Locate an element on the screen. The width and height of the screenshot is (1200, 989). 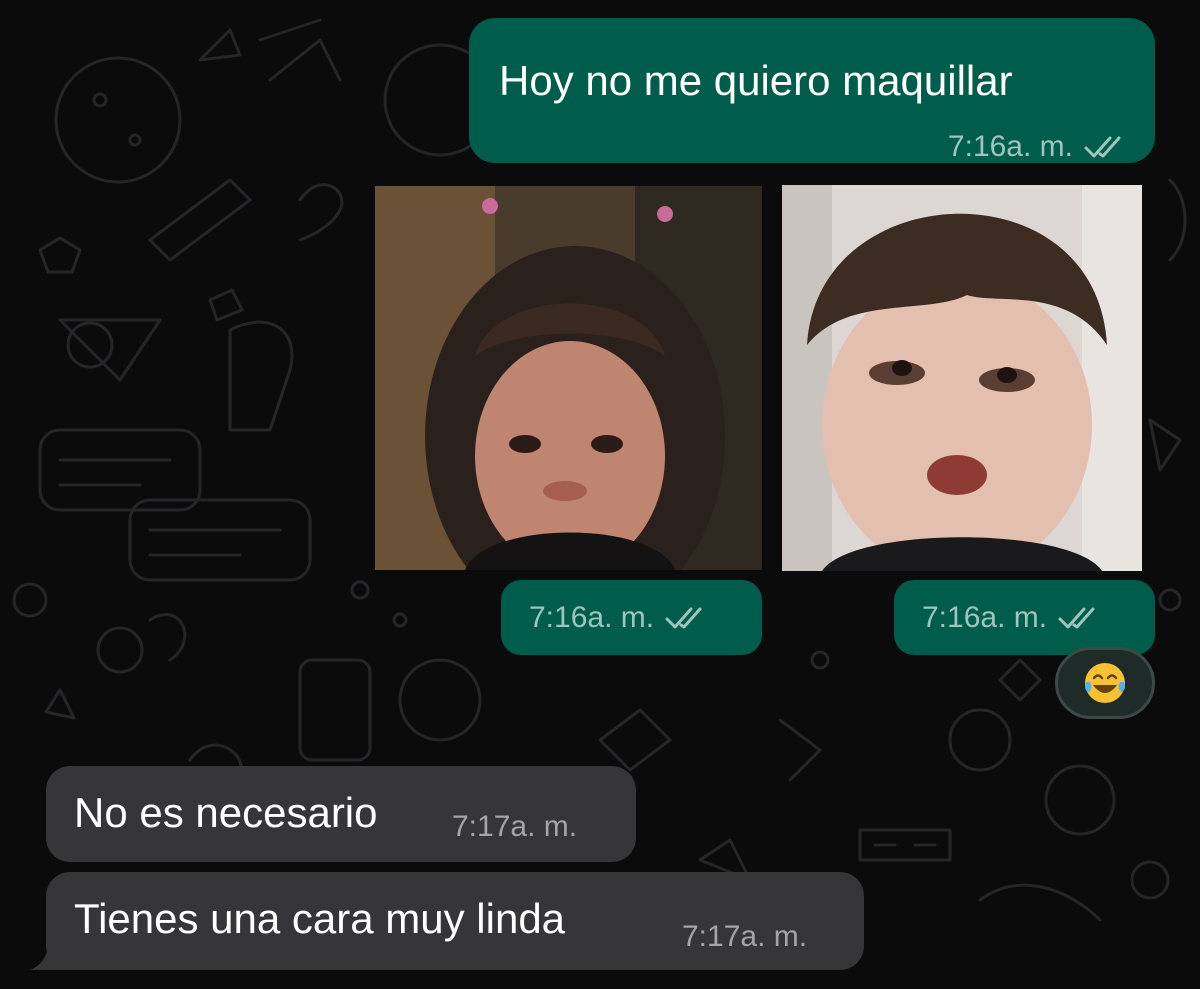
message-text: No es necesario is located at coordinates (226, 812).